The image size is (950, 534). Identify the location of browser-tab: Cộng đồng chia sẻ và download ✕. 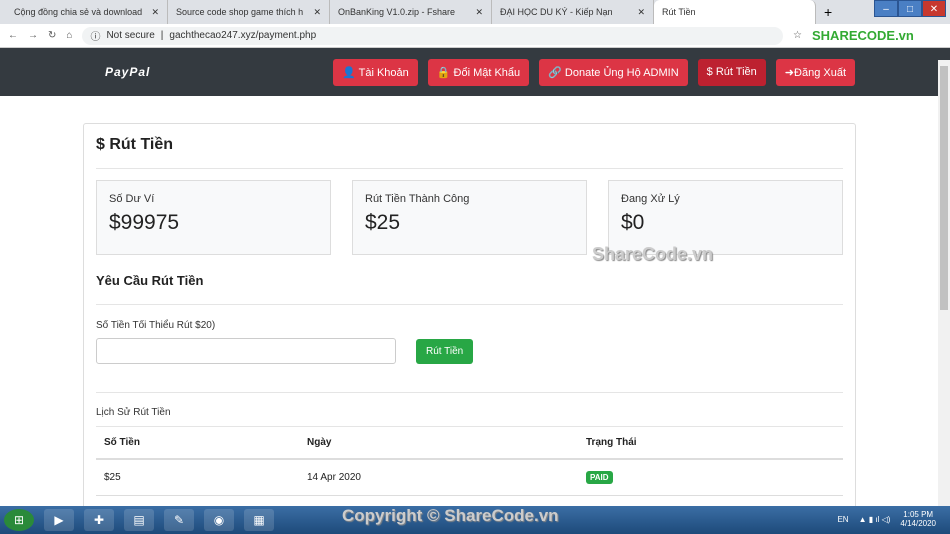
(87, 12).